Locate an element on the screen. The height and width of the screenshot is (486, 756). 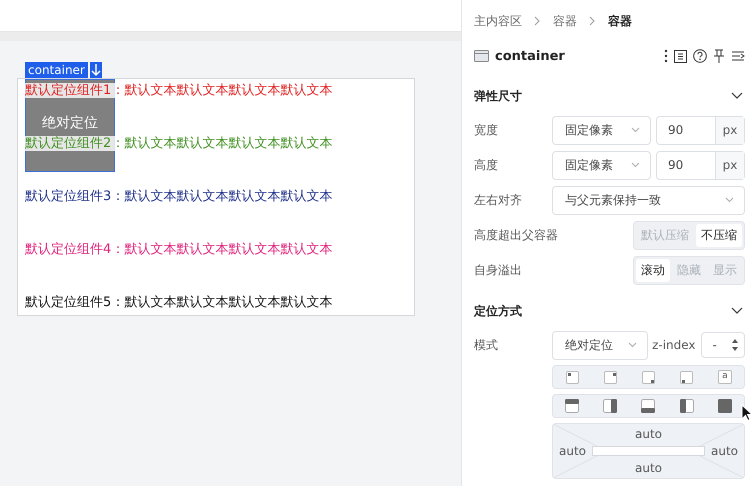
field-label: 宽度 is located at coordinates (486, 130).